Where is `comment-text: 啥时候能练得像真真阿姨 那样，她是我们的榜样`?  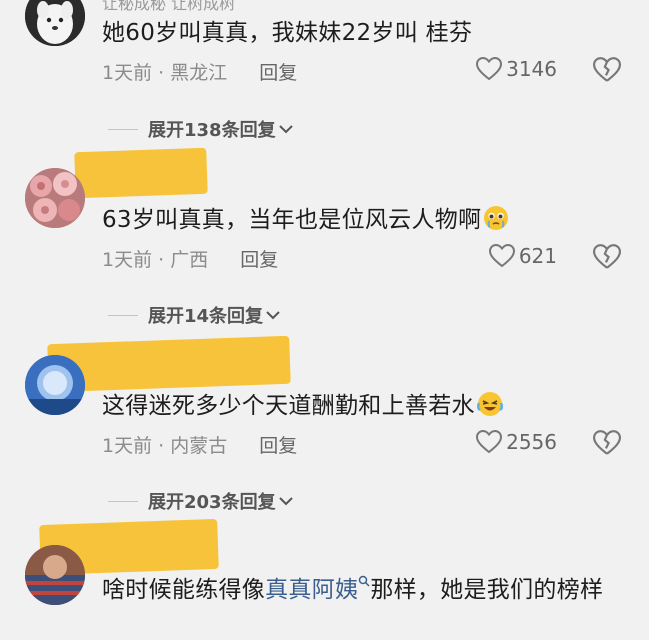
comment-text: 啥时候能练得像真真阿姨 那样，她是我们的榜样 is located at coordinates (353, 589).